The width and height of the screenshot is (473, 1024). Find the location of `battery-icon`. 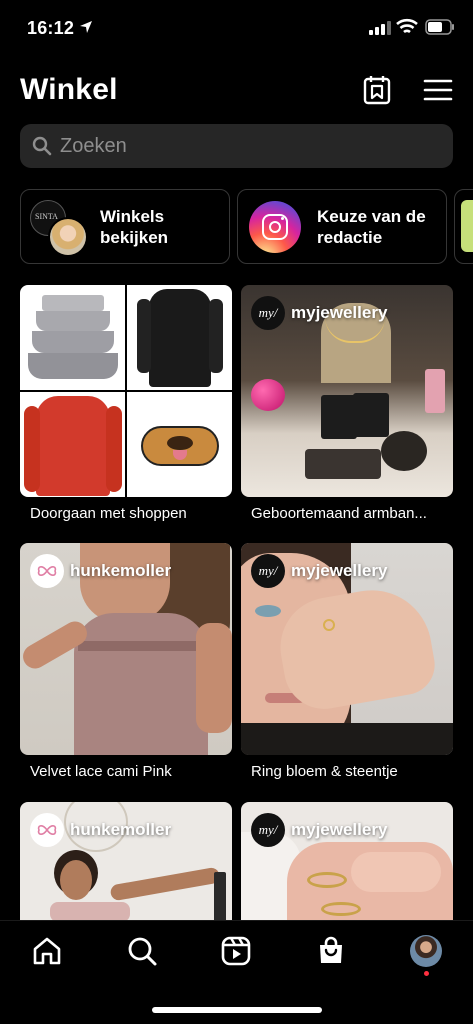

battery-icon is located at coordinates (439, 27).